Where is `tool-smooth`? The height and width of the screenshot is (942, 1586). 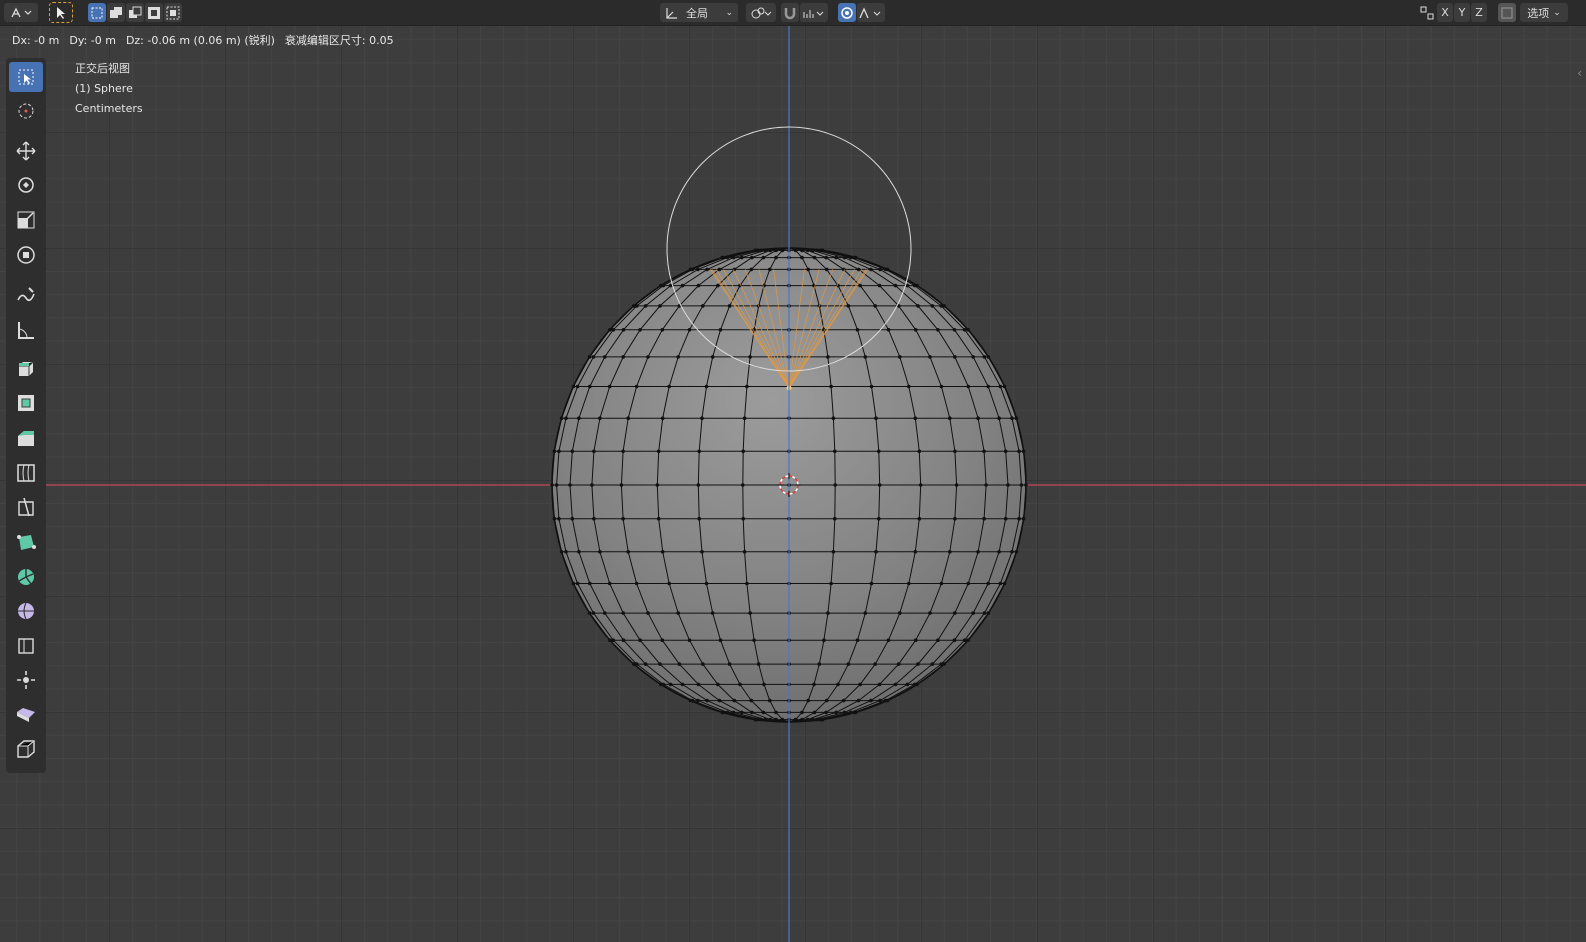 tool-smooth is located at coordinates (26, 611).